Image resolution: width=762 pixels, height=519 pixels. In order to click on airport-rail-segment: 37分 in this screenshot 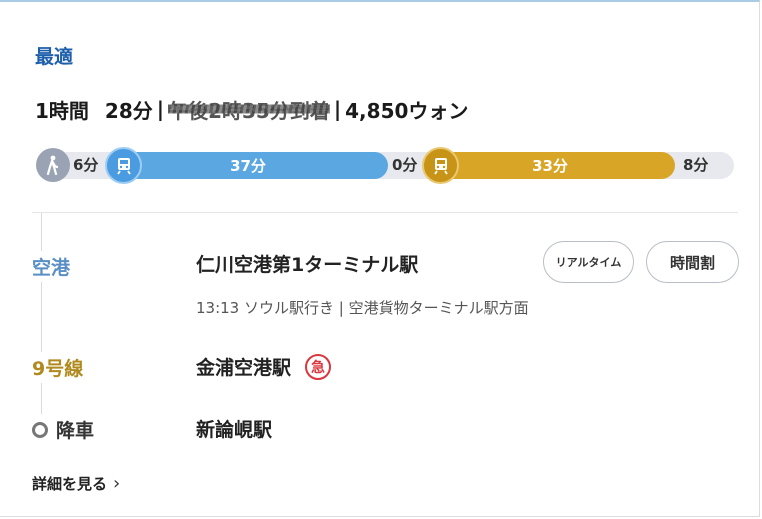, I will do `click(248, 165)`.